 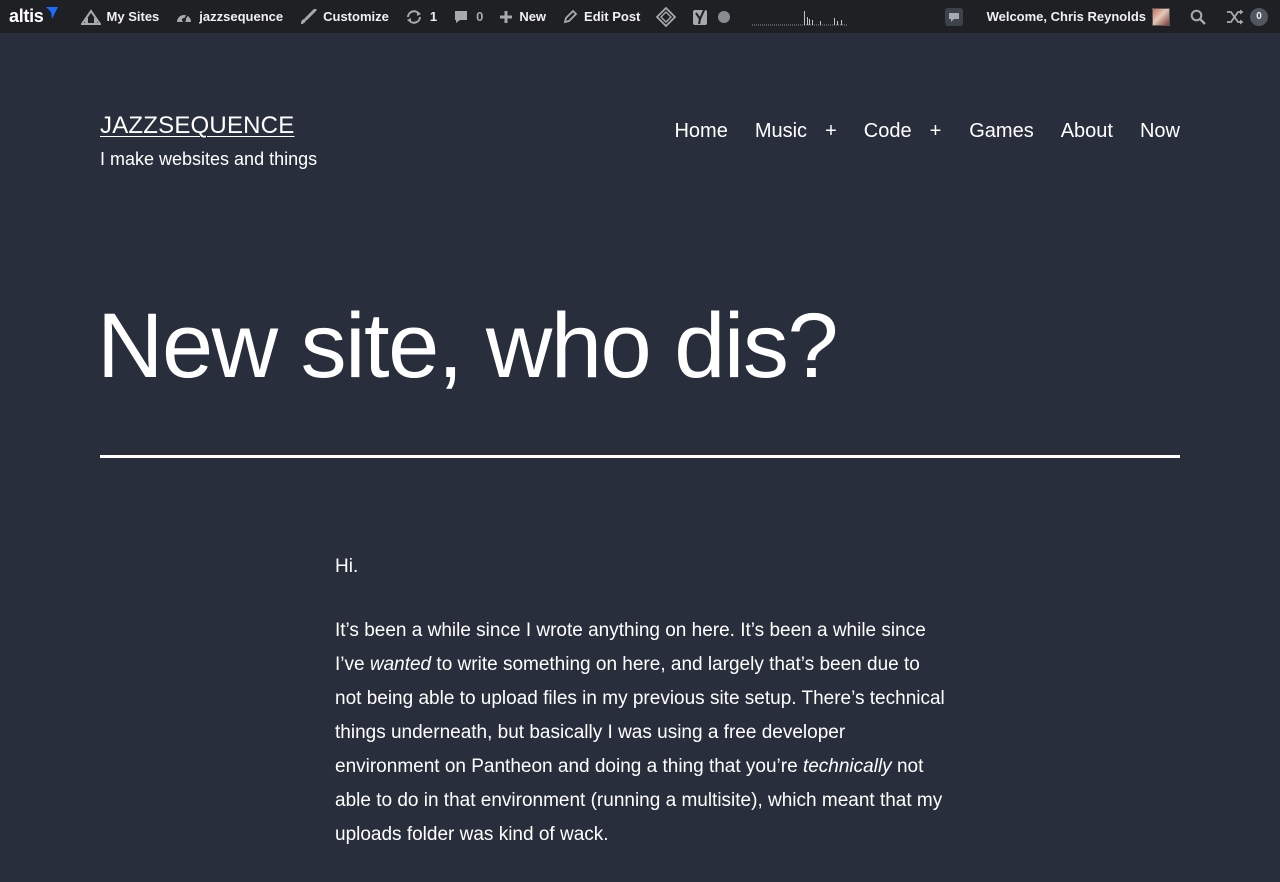 I want to click on diamond-plugin-icon, so click(x=666, y=16).